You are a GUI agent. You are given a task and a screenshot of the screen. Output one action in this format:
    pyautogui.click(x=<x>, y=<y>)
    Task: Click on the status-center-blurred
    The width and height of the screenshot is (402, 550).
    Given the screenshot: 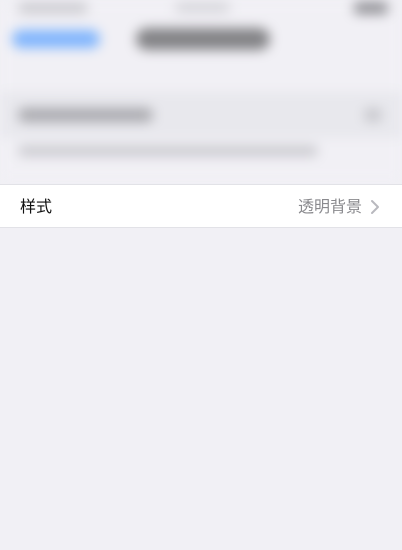 What is the action you would take?
    pyautogui.click(x=202, y=7)
    